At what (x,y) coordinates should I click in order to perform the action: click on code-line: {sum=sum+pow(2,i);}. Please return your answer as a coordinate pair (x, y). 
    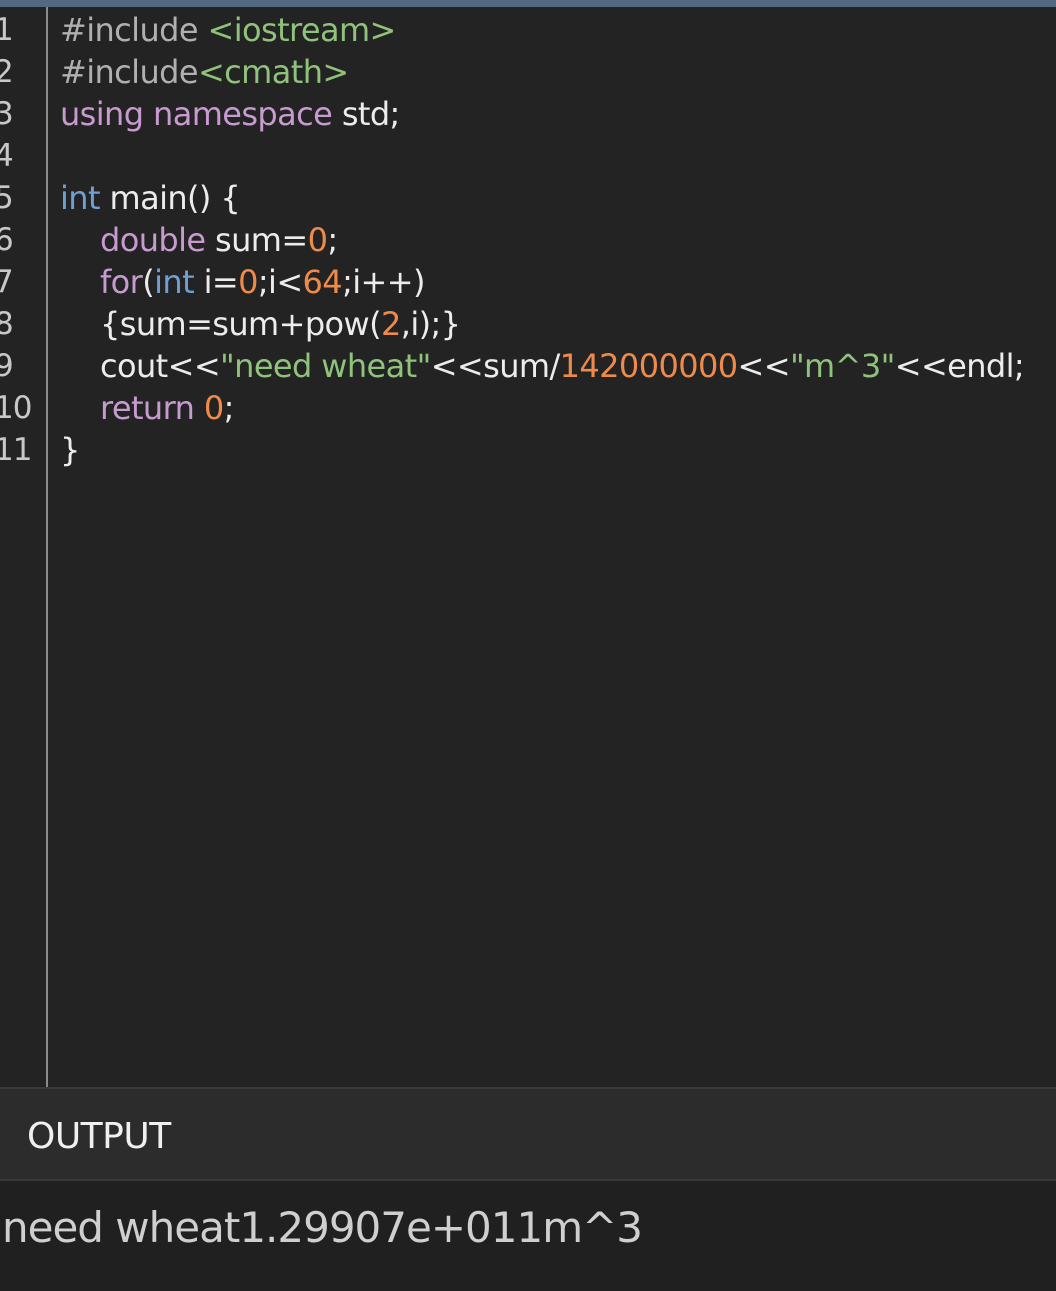
    Looking at the image, I should click on (260, 324).